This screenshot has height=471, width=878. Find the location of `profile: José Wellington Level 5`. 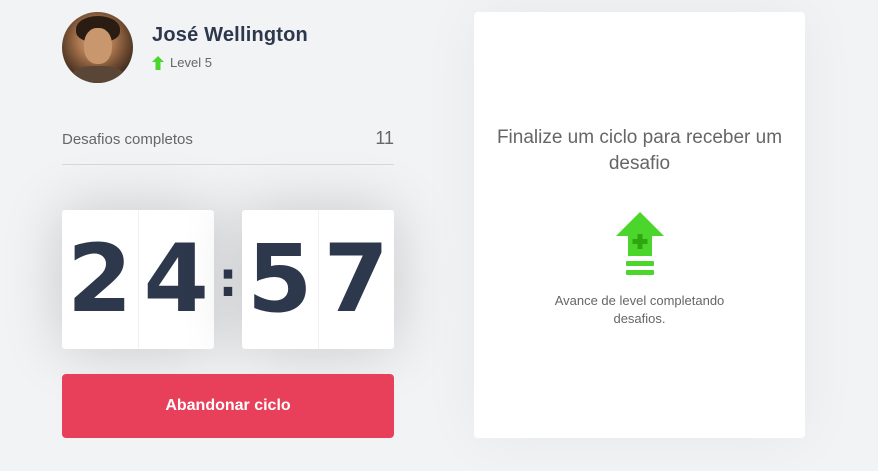

profile: José Wellington Level 5 is located at coordinates (228, 47).